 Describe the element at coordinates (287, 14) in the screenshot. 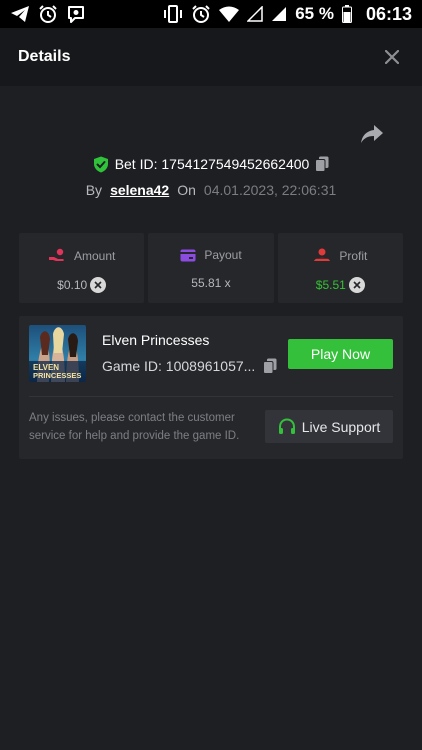

I see `status-bar-right: 65 % 06:13` at that location.